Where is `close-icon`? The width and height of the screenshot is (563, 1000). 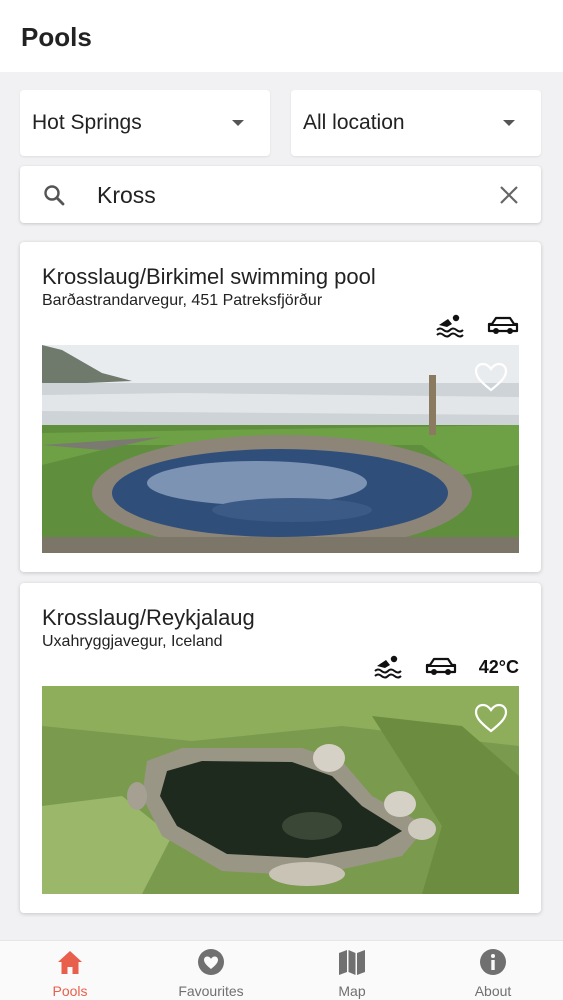
close-icon is located at coordinates (509, 195).